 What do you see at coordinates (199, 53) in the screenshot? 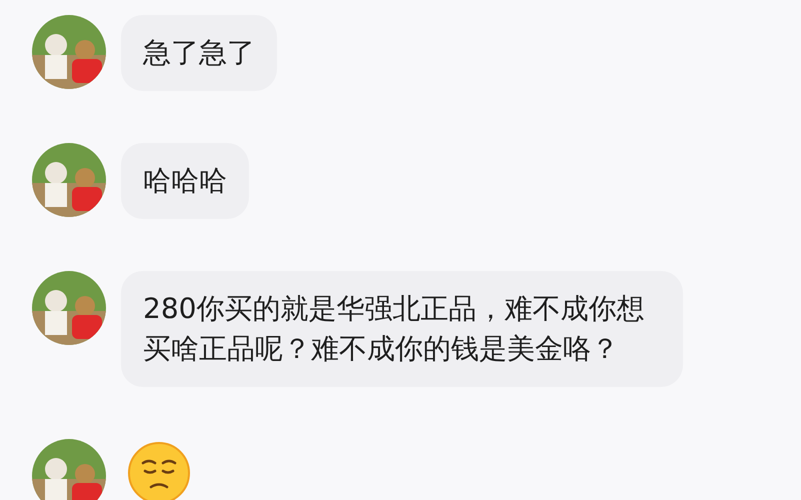
I see `message-bubble: 急了急了` at bounding box center [199, 53].